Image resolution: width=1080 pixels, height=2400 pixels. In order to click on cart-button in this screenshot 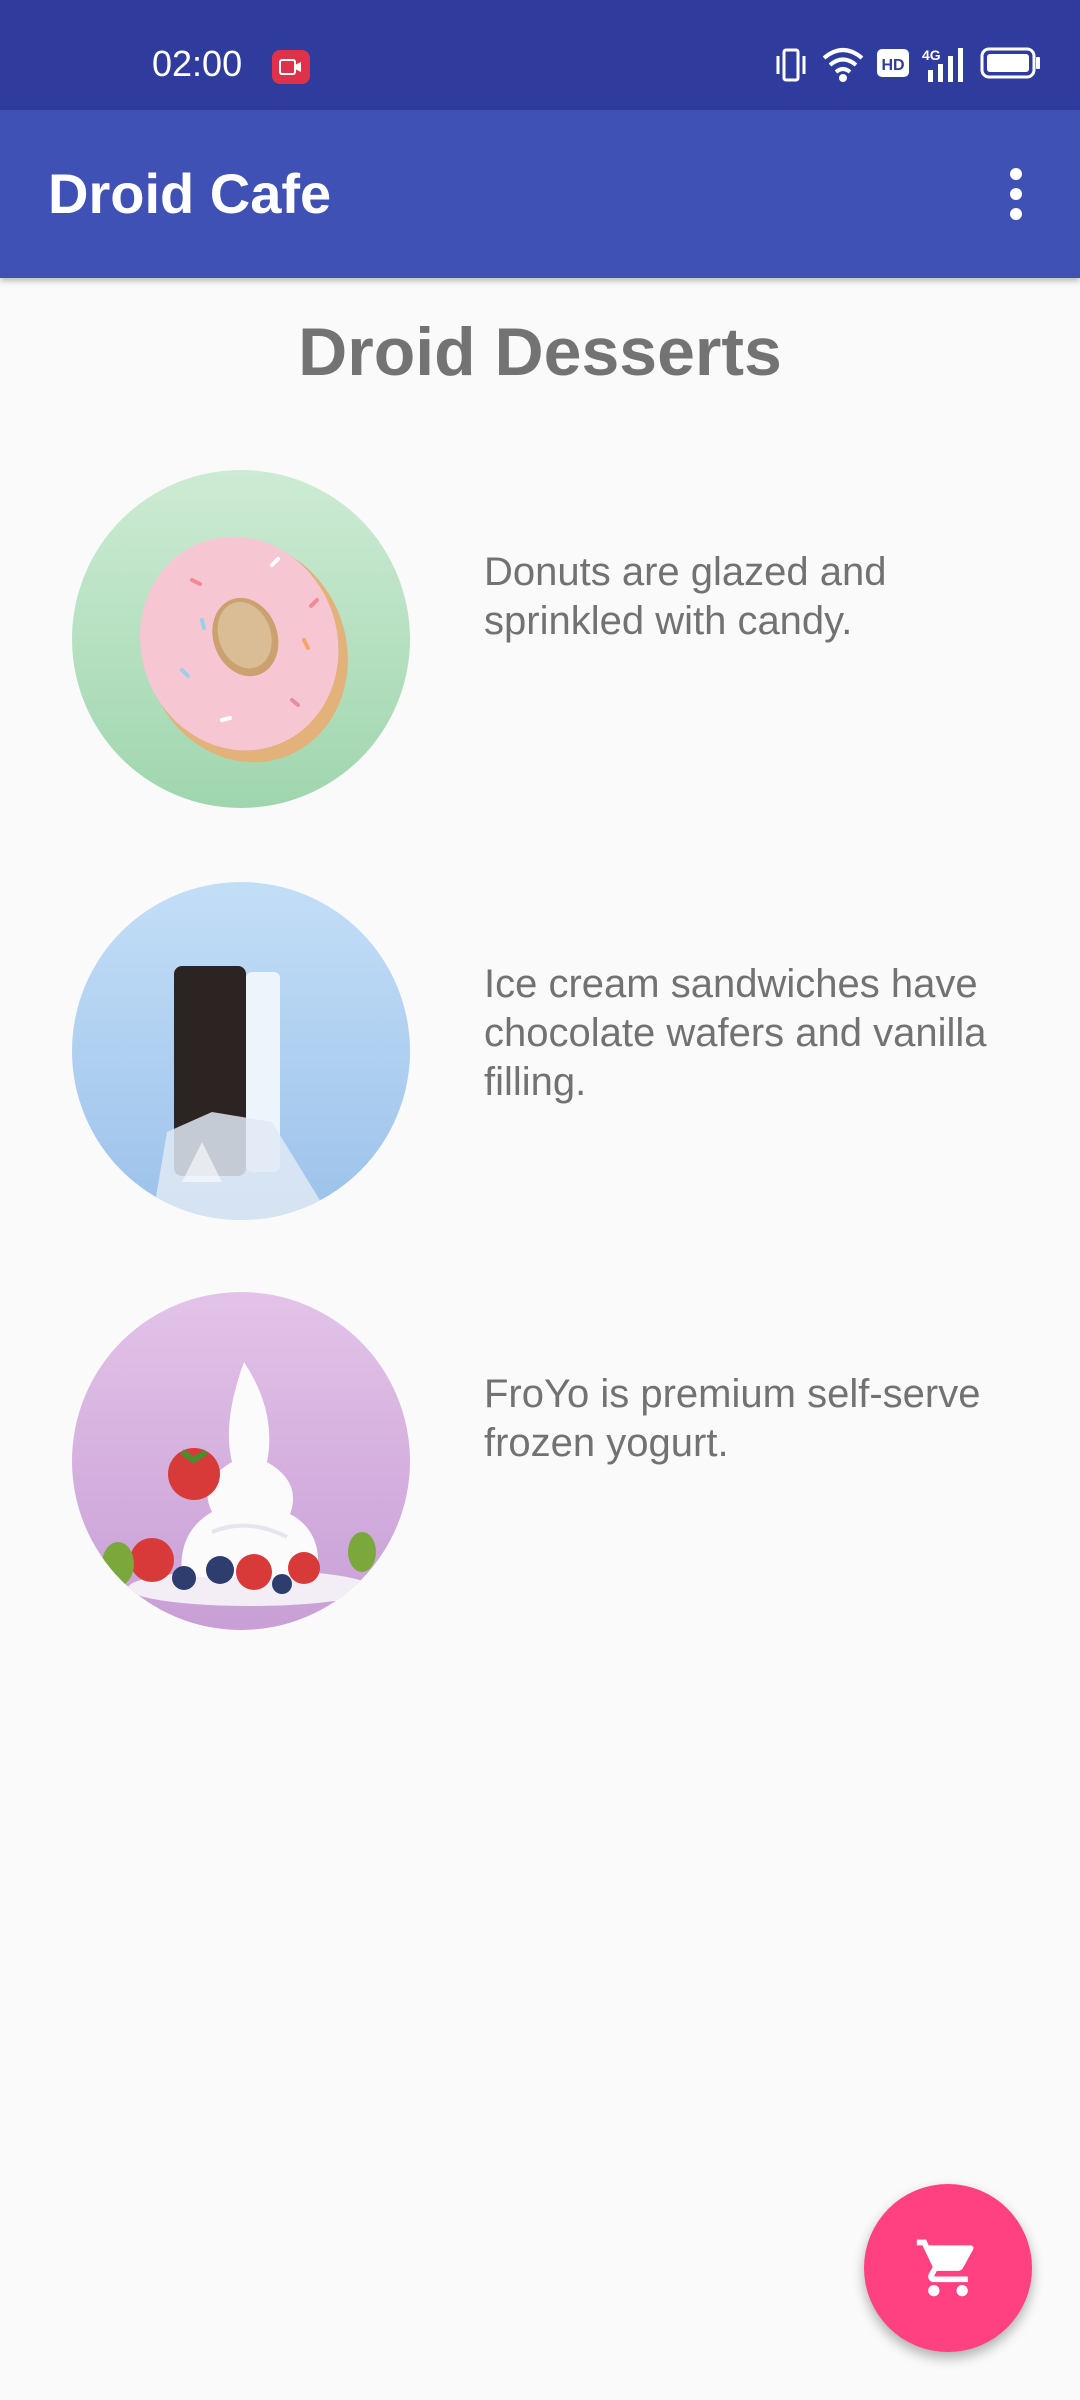, I will do `click(948, 2268)`.